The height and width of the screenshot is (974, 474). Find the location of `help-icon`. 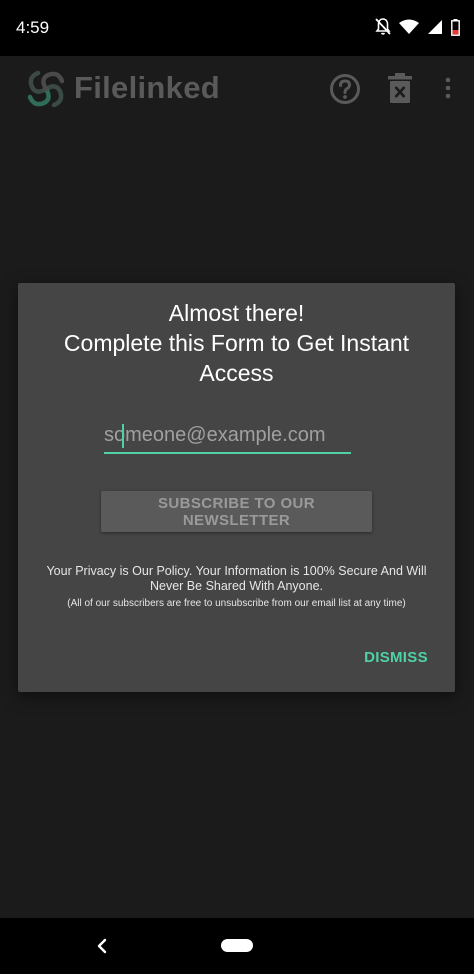

help-icon is located at coordinates (345, 89).